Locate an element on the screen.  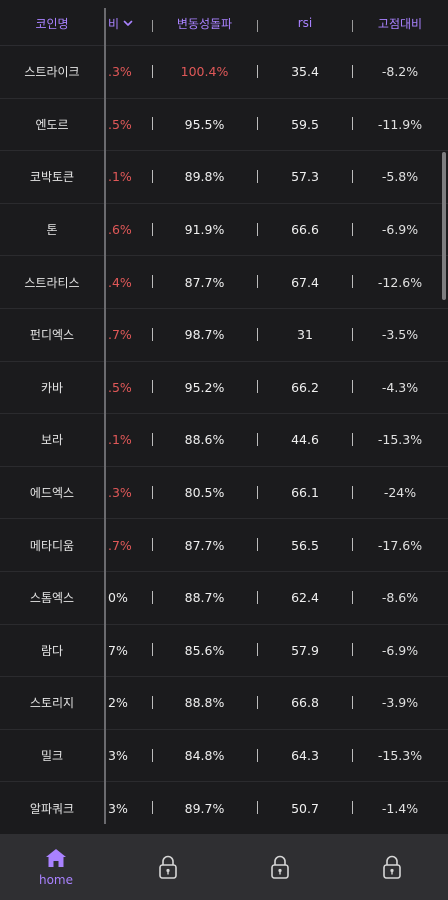
rsi-value: 67.4 is located at coordinates (305, 282).